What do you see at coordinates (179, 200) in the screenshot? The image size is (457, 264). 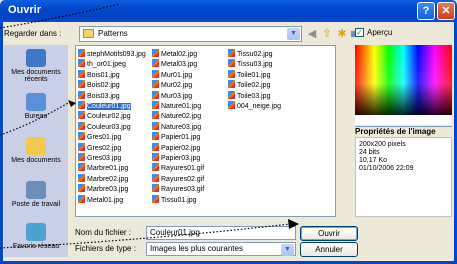 I see `file-name: Tissu01.jpg` at bounding box center [179, 200].